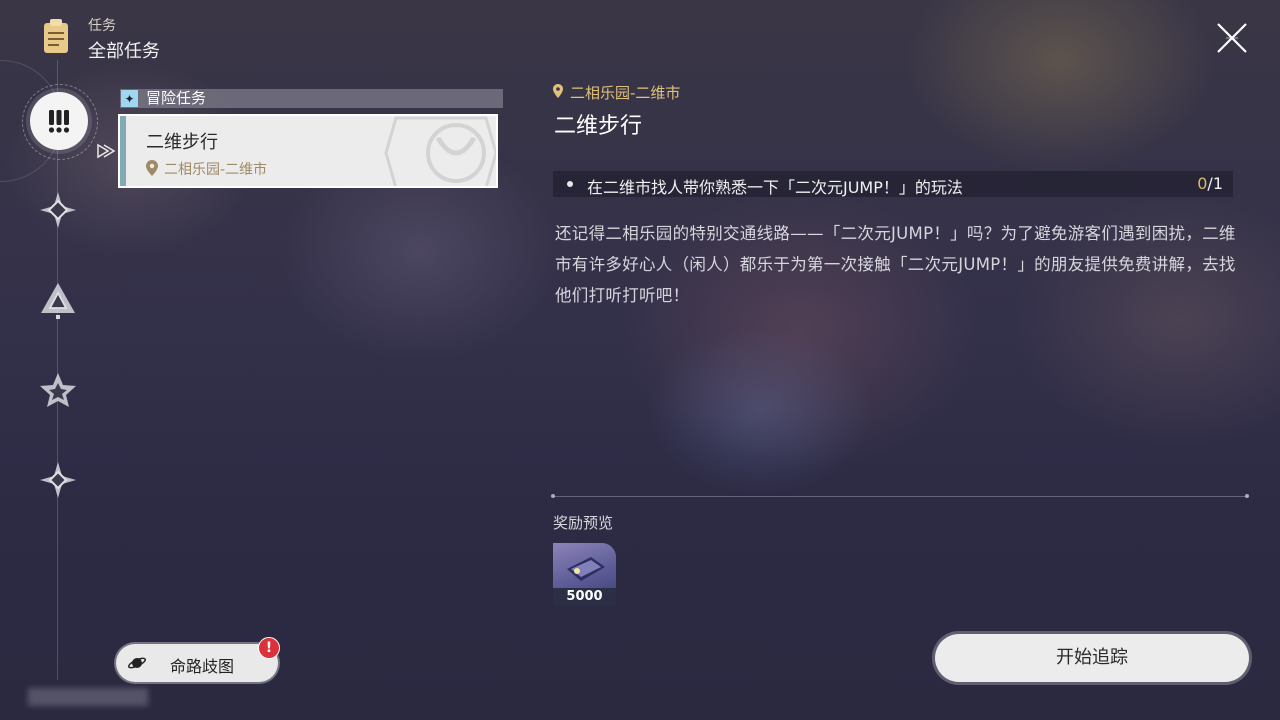 The image size is (1280, 720). What do you see at coordinates (586, 569) in the screenshot?
I see `ticket-icon` at bounding box center [586, 569].